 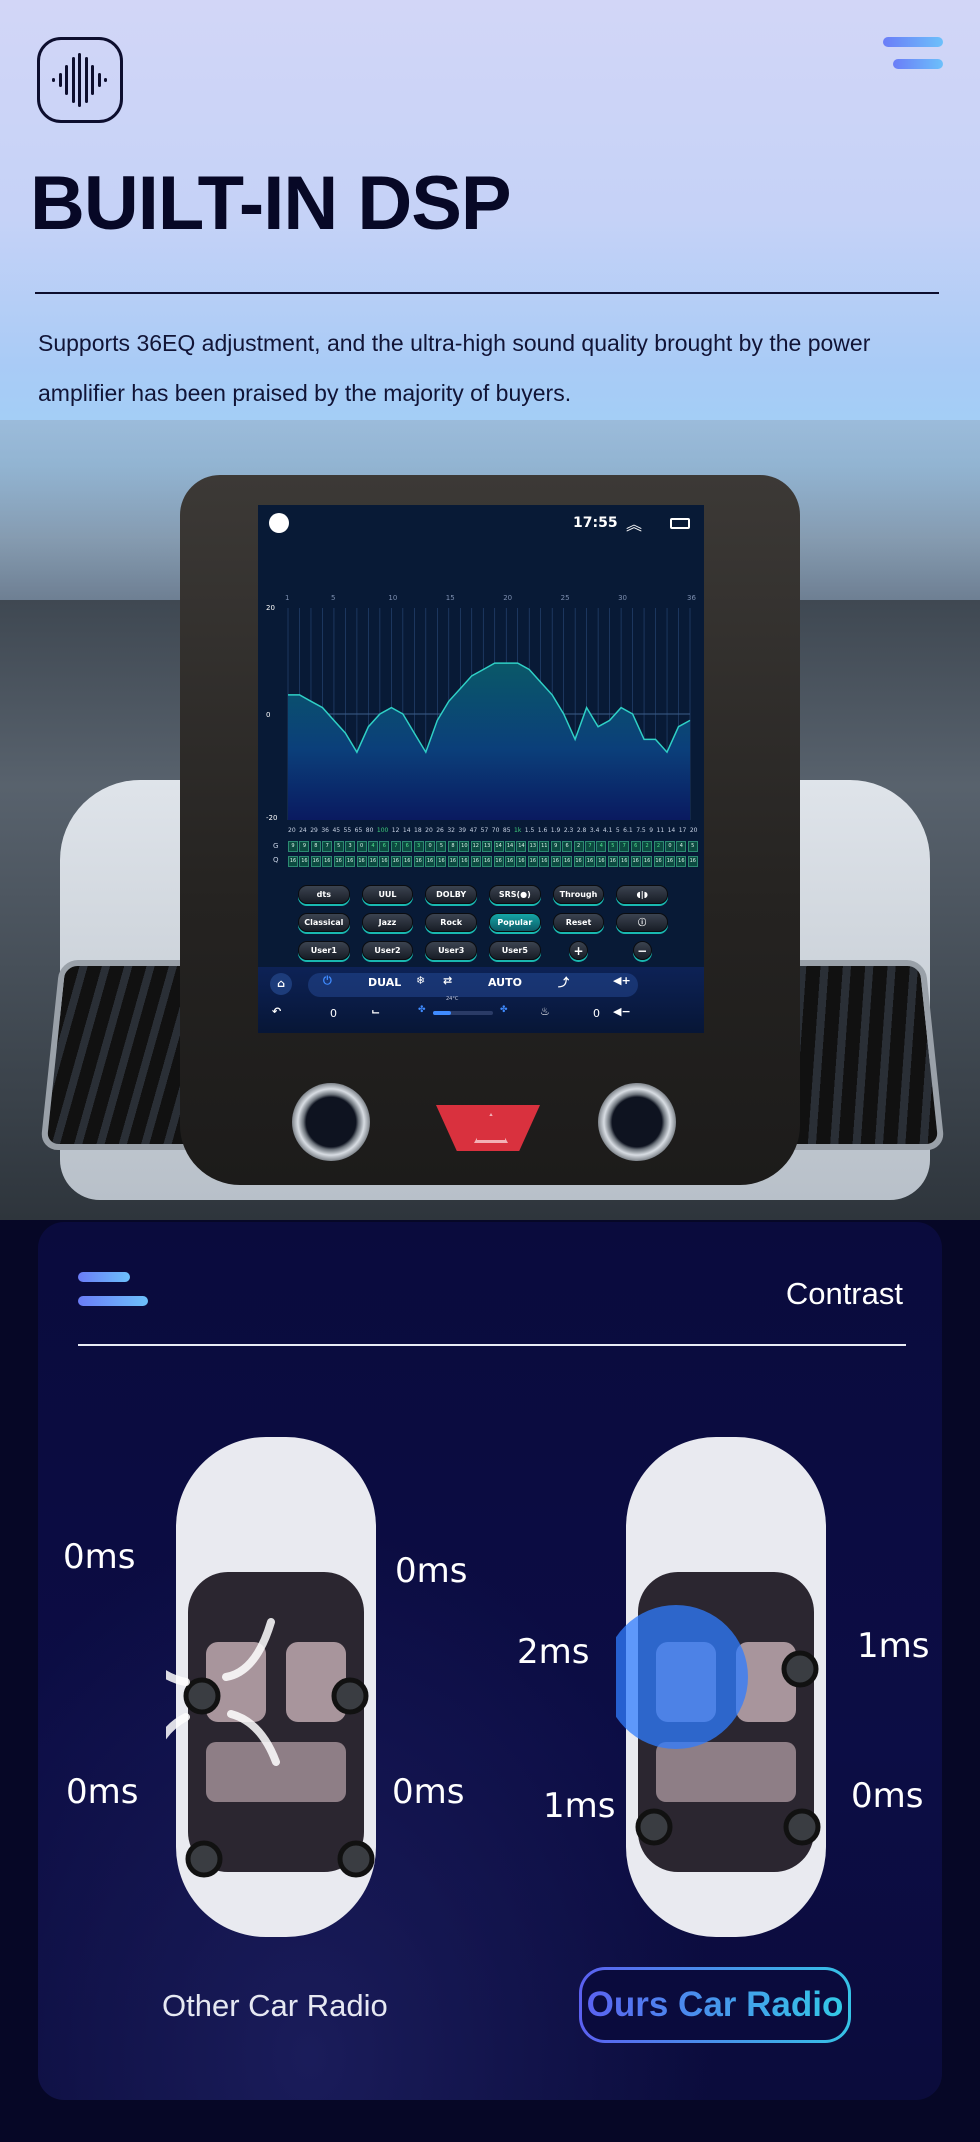 What do you see at coordinates (515, 894) in the screenshot?
I see `preset-button-srs: SRS(●)` at bounding box center [515, 894].